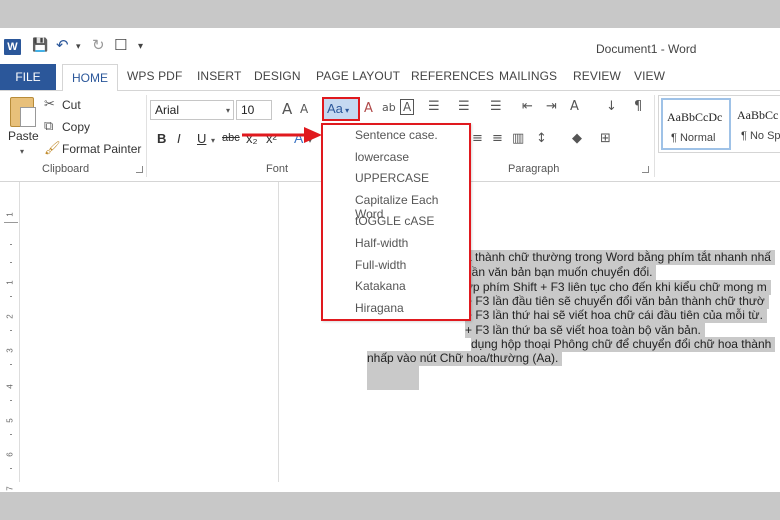 This screenshot has height=520, width=780. What do you see at coordinates (192, 110) in the screenshot?
I see `font-name-combobox: Arial` at bounding box center [192, 110].